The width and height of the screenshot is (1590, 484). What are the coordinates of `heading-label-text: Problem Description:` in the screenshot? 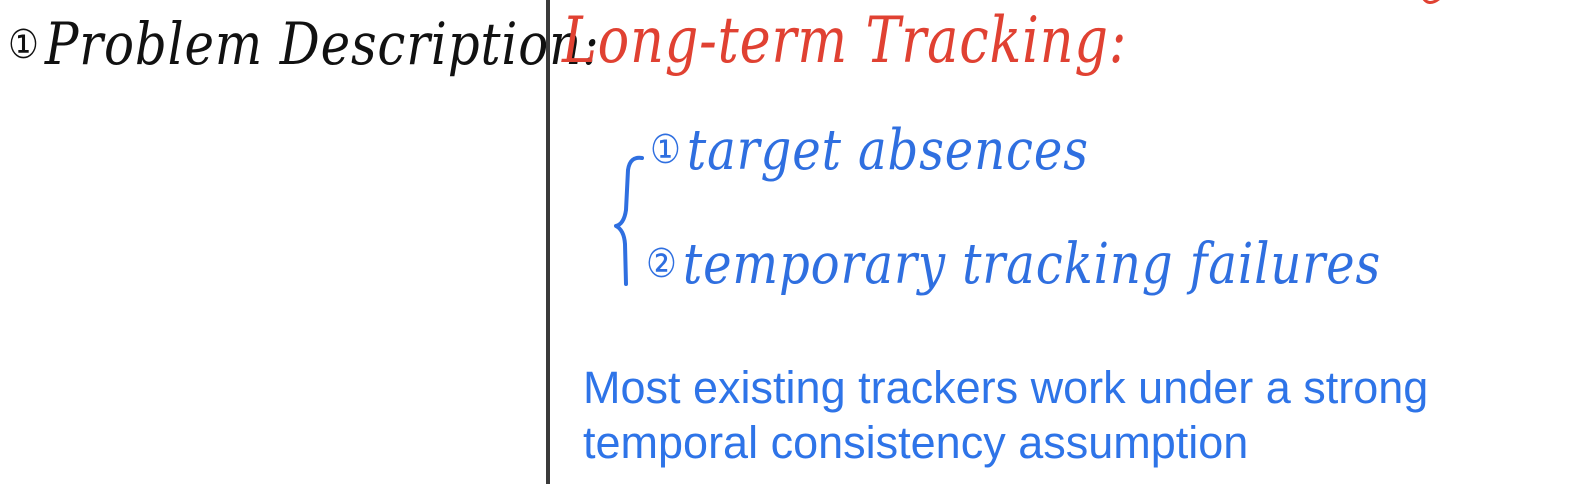 It's located at (322, 44).